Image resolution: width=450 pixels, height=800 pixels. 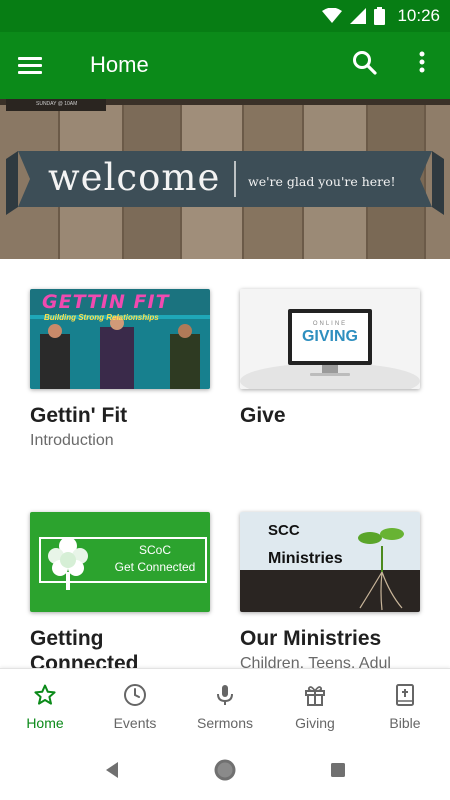 I want to click on card-give: ONLINE GIVING Give, so click(x=331, y=358).